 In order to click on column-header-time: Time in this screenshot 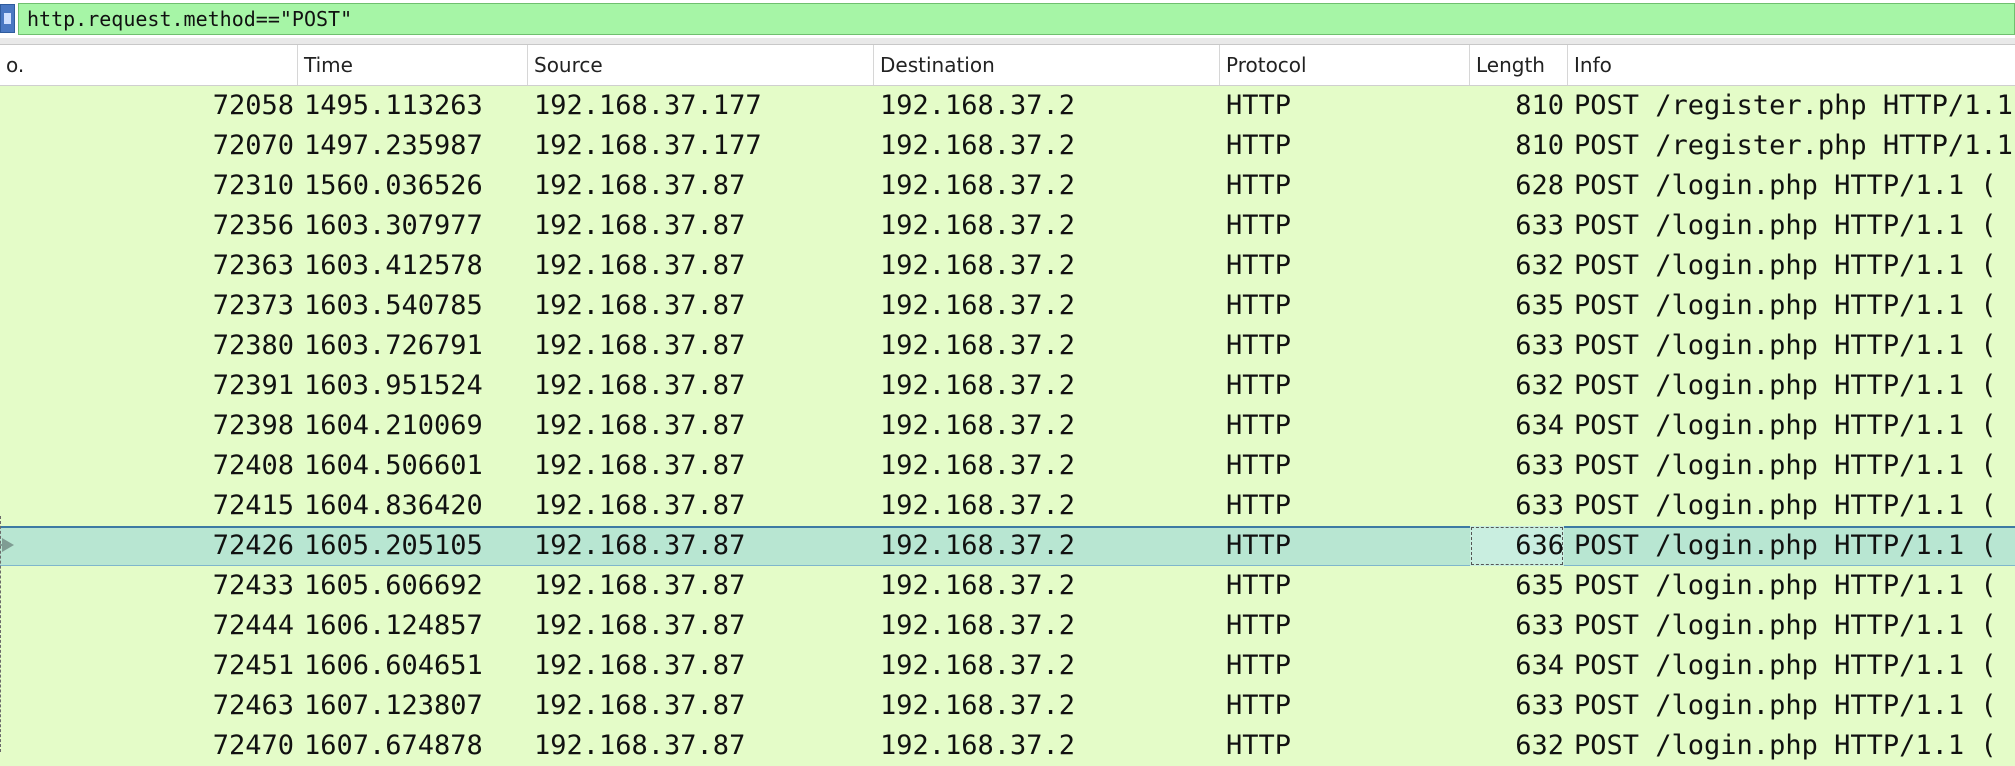, I will do `click(413, 65)`.